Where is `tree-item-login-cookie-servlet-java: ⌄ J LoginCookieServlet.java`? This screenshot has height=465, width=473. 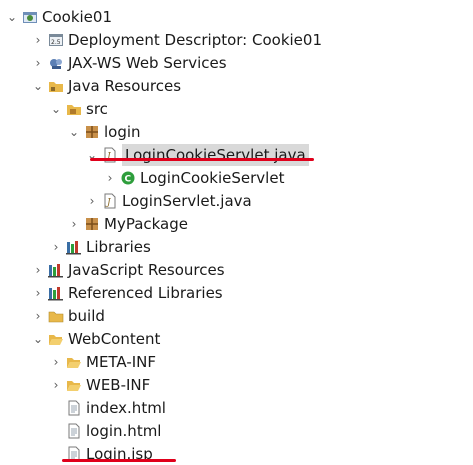
tree-item-login-cookie-servlet-java: ⌄ J LoginCookieServlet.java is located at coordinates (196, 155).